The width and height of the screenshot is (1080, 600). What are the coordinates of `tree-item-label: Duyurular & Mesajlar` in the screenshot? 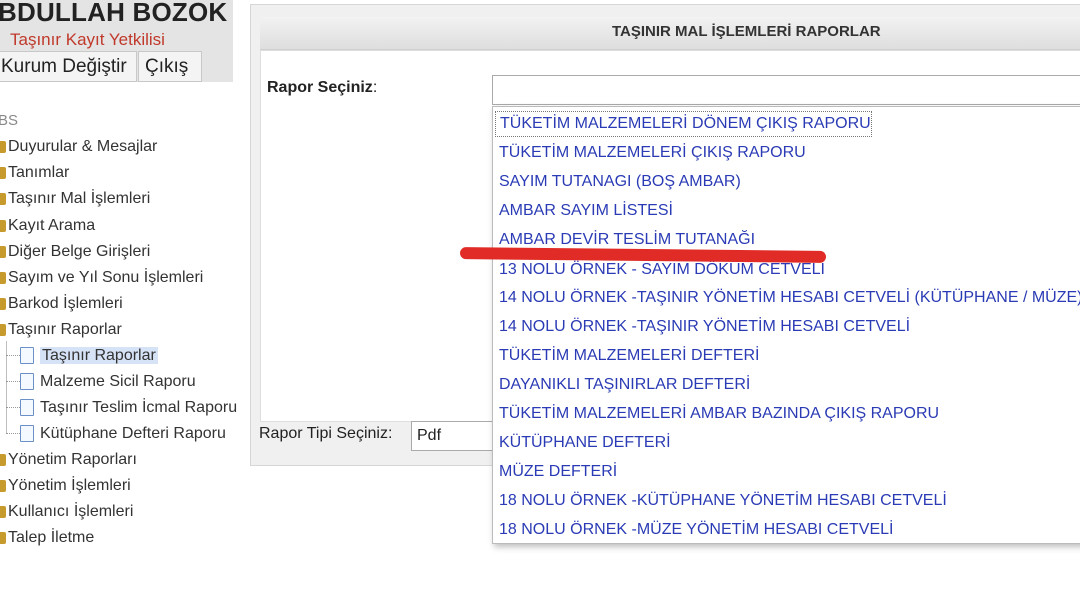 It's located at (83, 146).